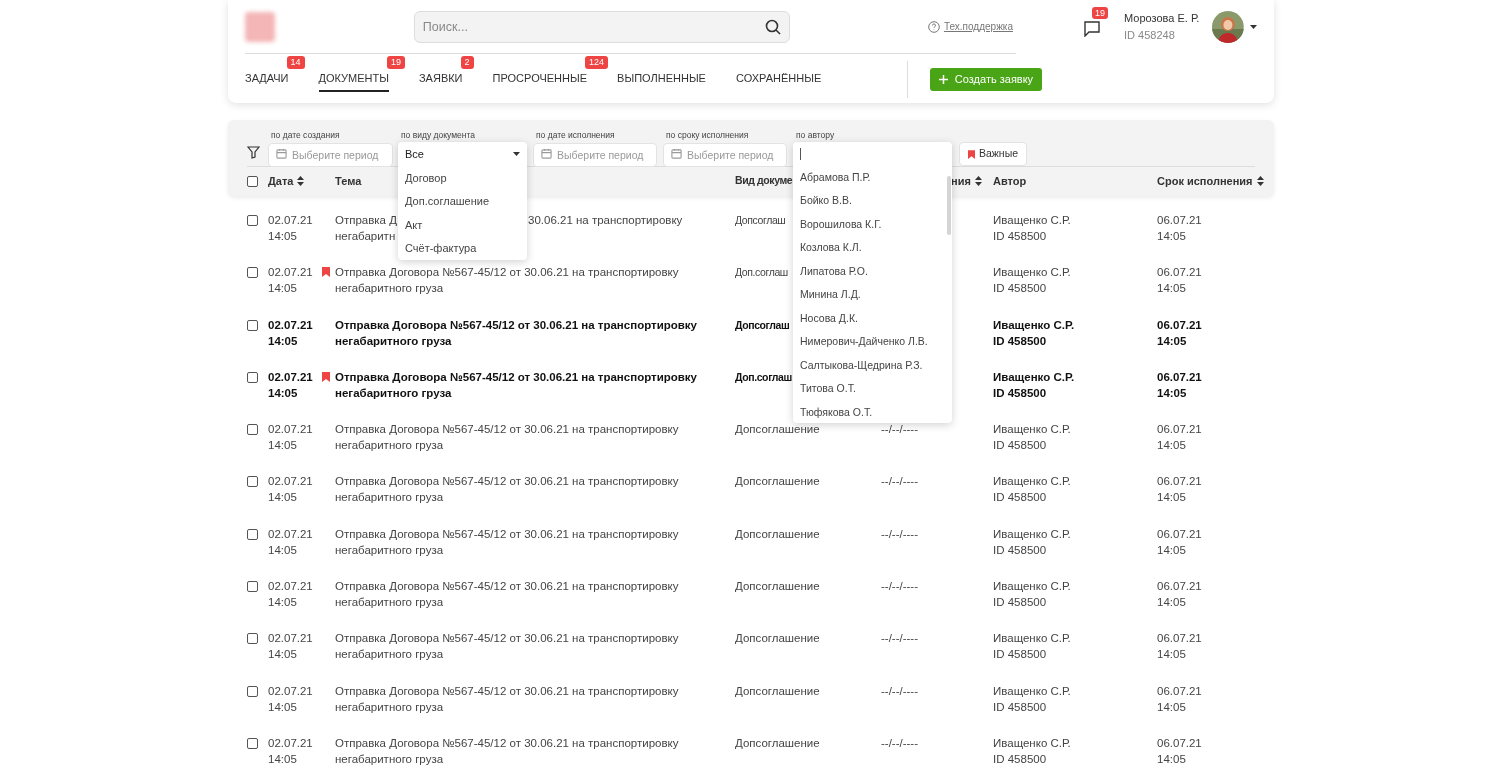  What do you see at coordinates (540, 79) in the screenshot?
I see `tab: ПРОСРОЧЕННЫЕ` at bounding box center [540, 79].